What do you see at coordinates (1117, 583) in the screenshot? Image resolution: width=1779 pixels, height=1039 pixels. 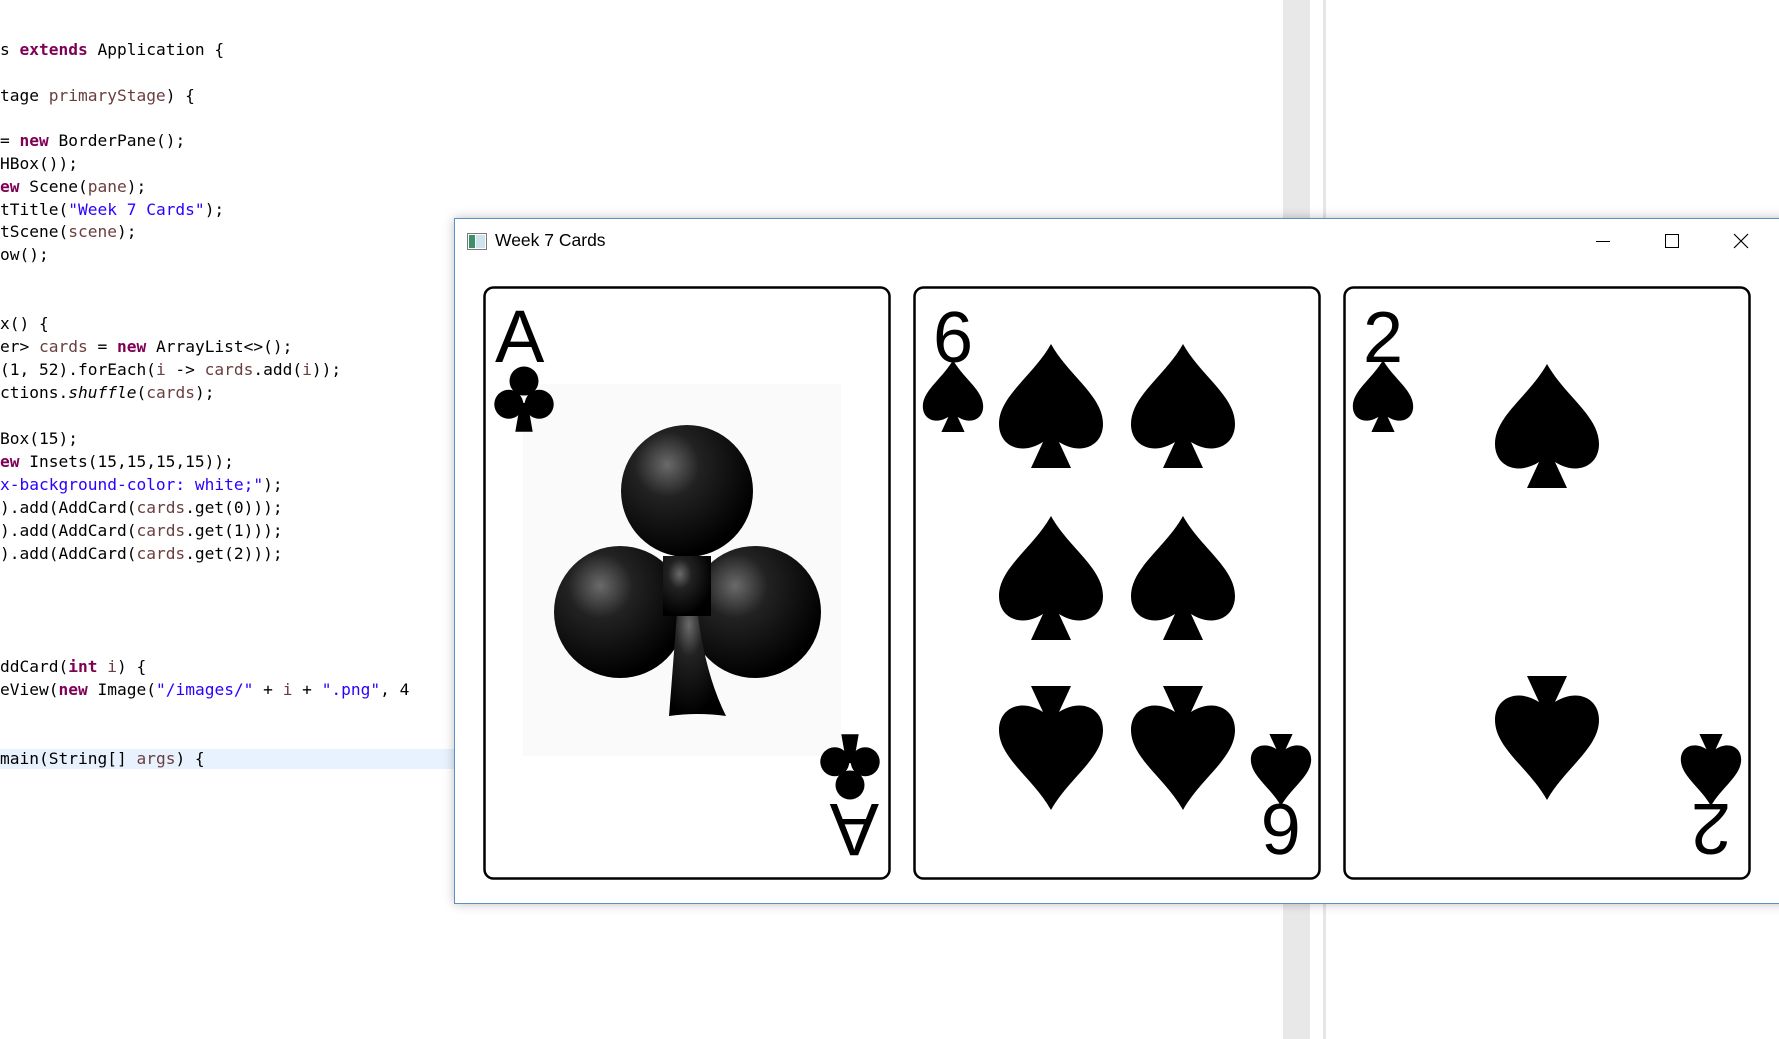 I see `card-six-of-spades: 6 6` at bounding box center [1117, 583].